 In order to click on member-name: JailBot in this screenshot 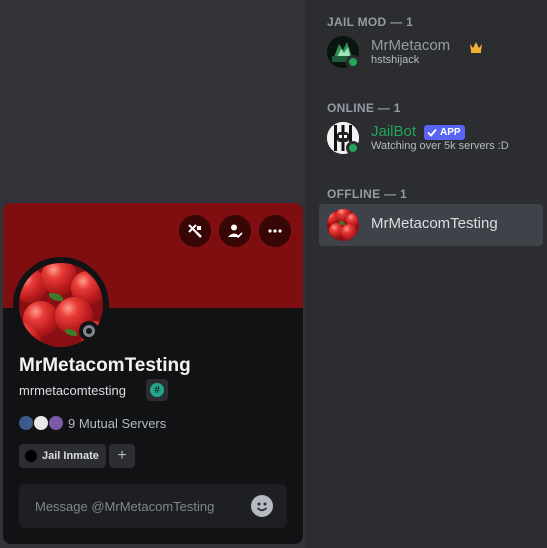, I will do `click(394, 131)`.